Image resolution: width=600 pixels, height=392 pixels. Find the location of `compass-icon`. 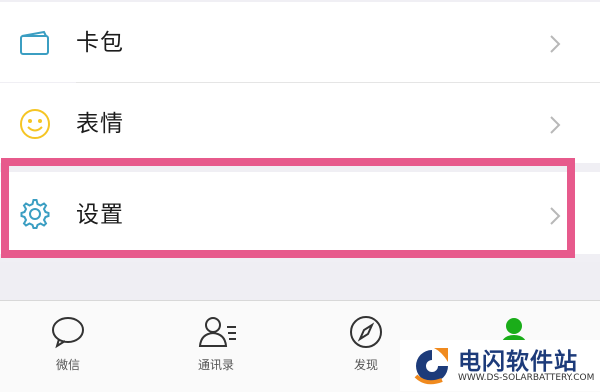

compass-icon is located at coordinates (366, 332).